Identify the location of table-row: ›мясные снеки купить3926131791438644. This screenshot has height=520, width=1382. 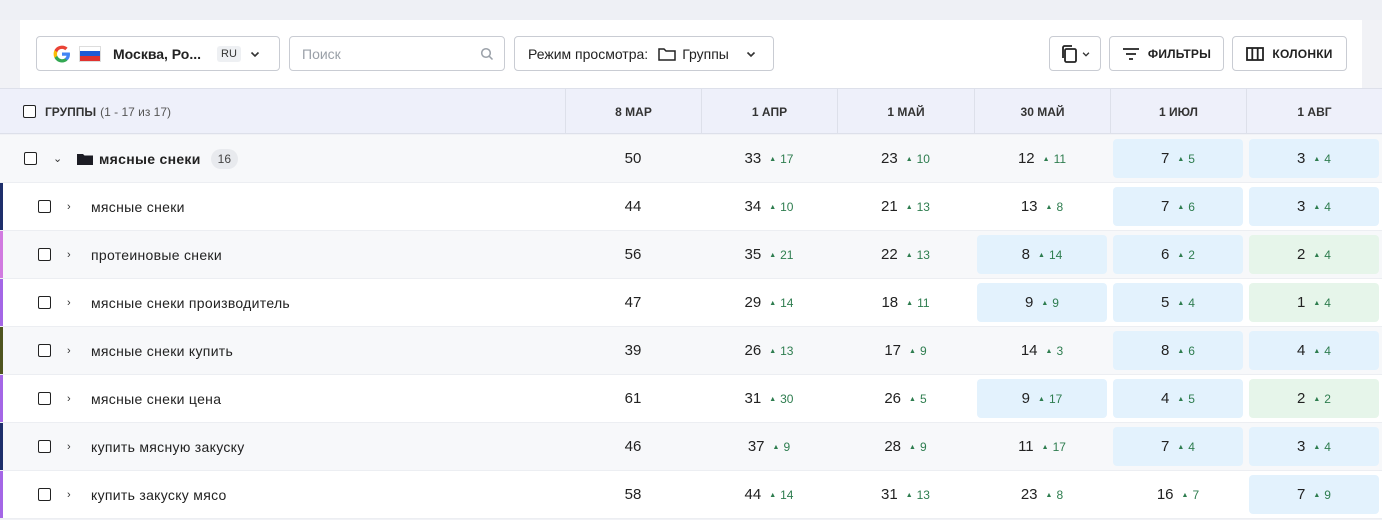
(691, 351).